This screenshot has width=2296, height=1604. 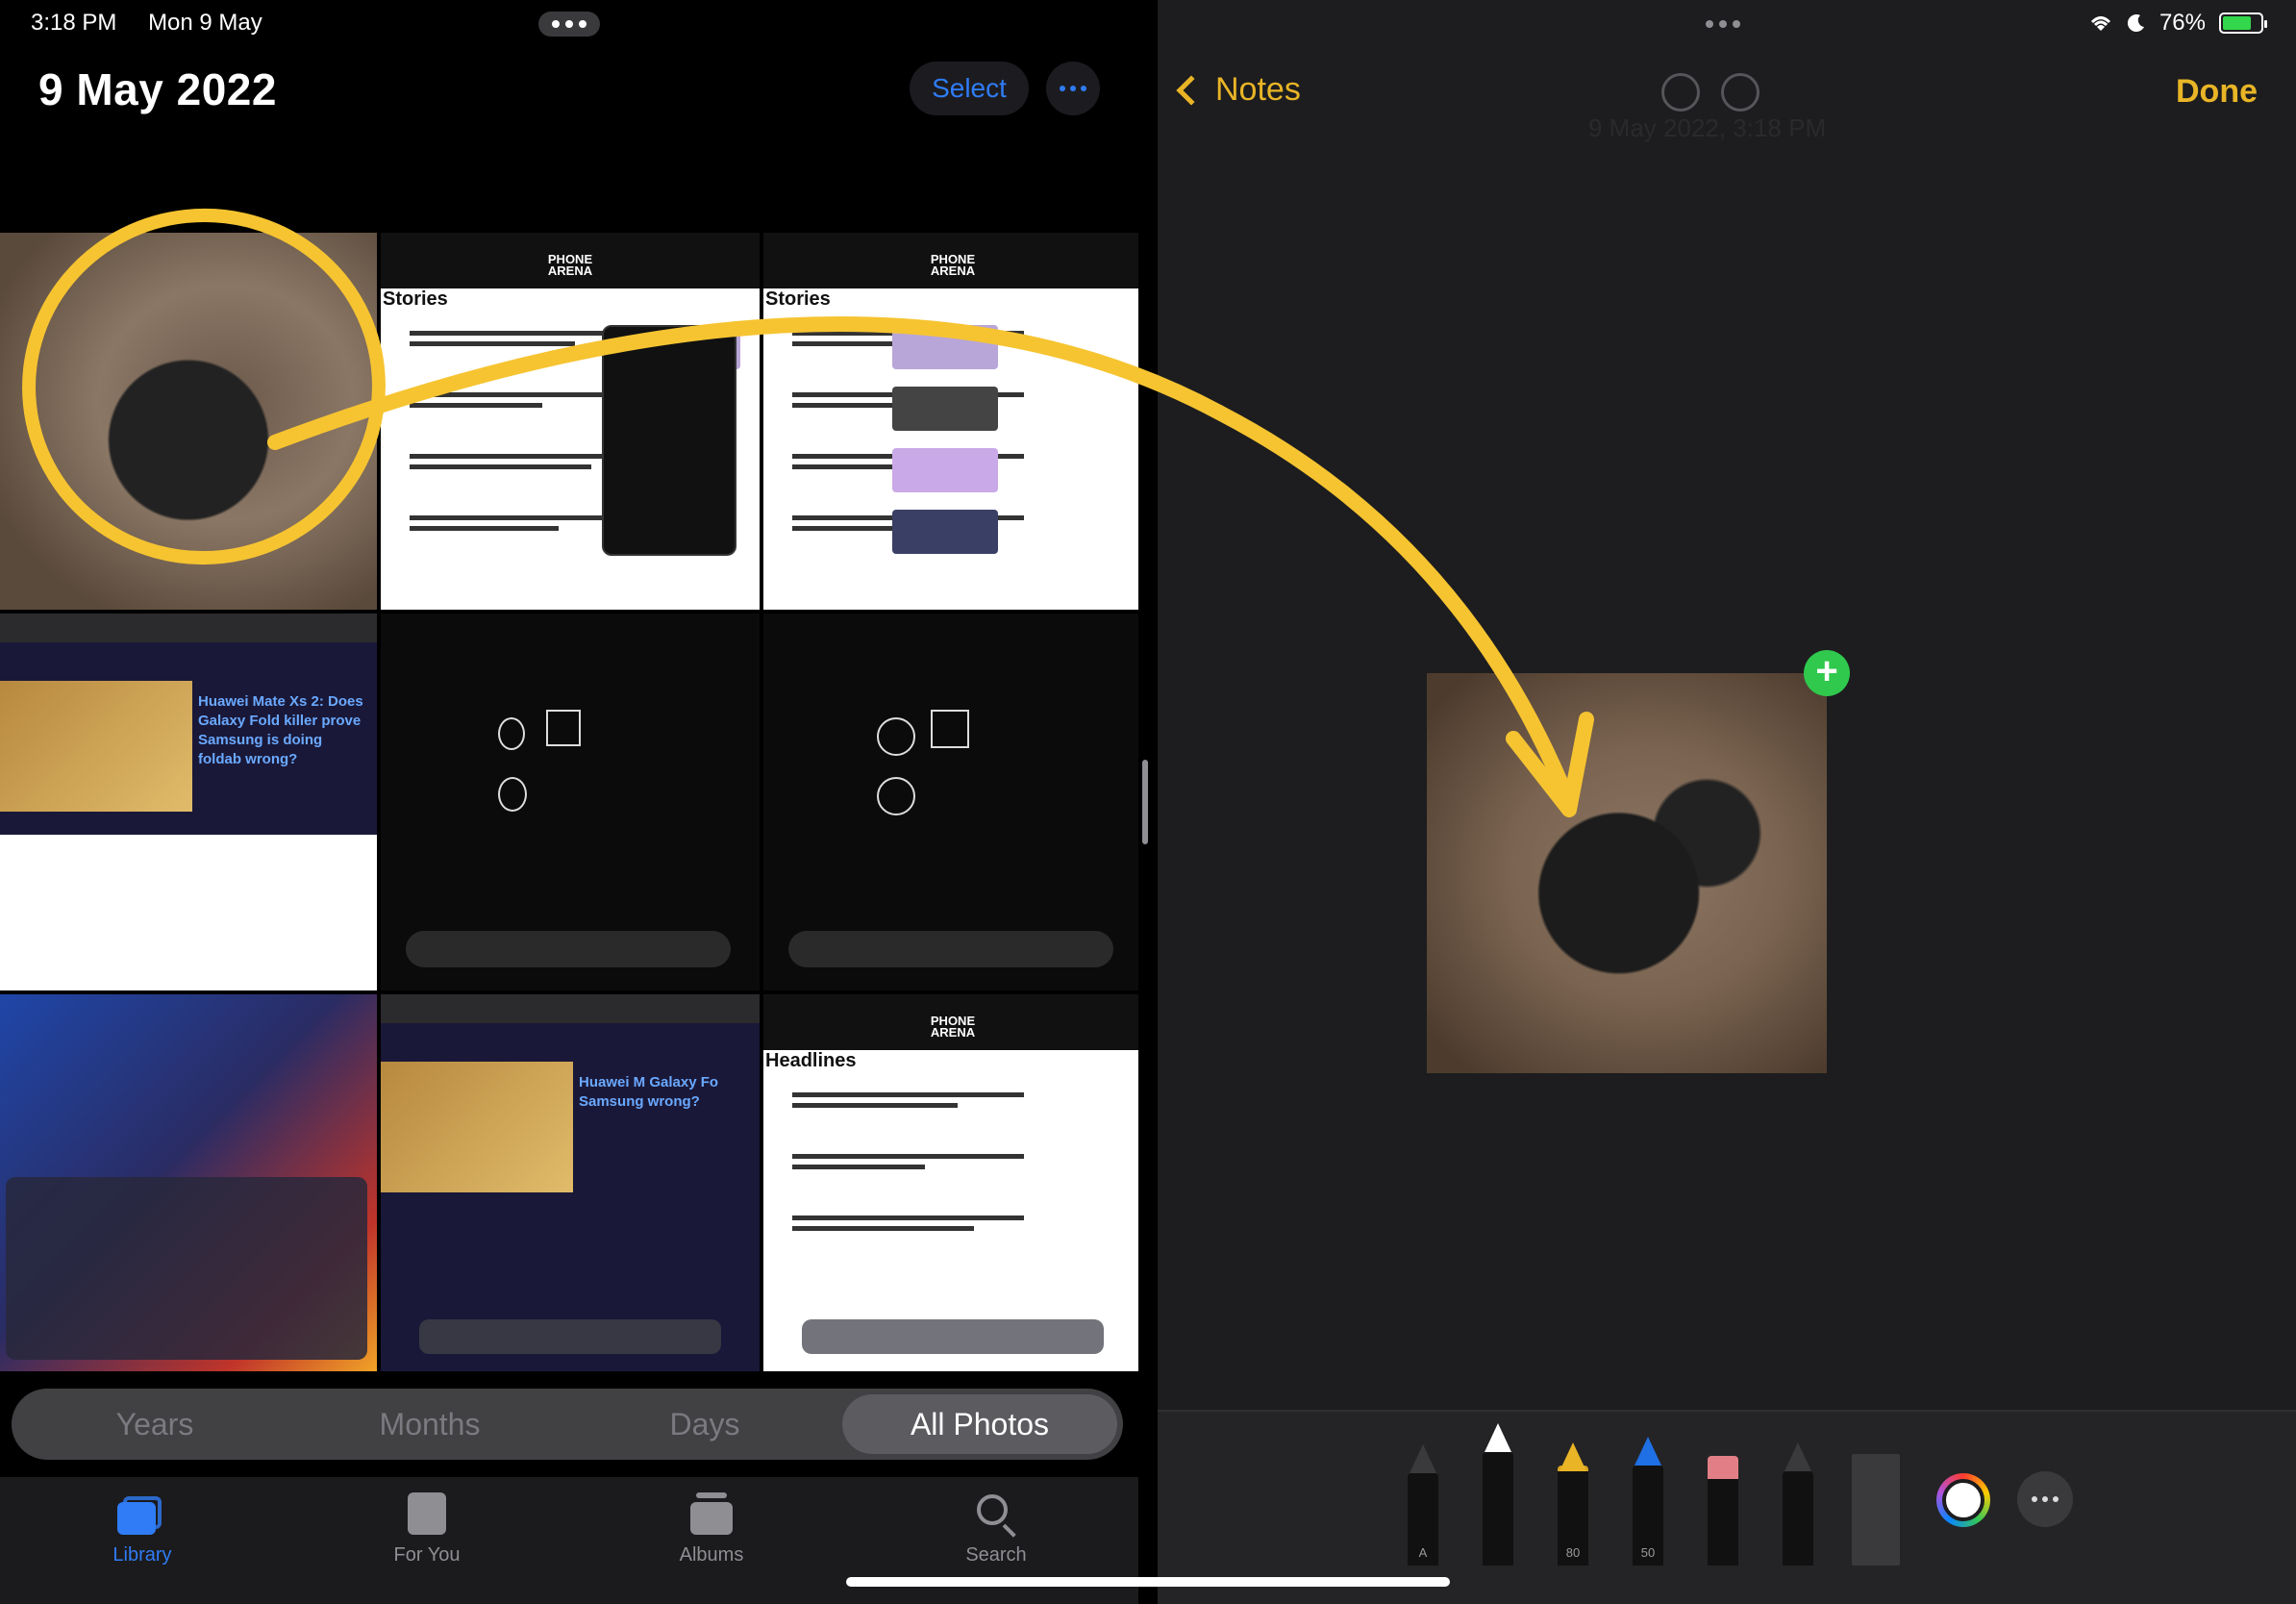 What do you see at coordinates (142, 1514) in the screenshot?
I see `photo-library-icon` at bounding box center [142, 1514].